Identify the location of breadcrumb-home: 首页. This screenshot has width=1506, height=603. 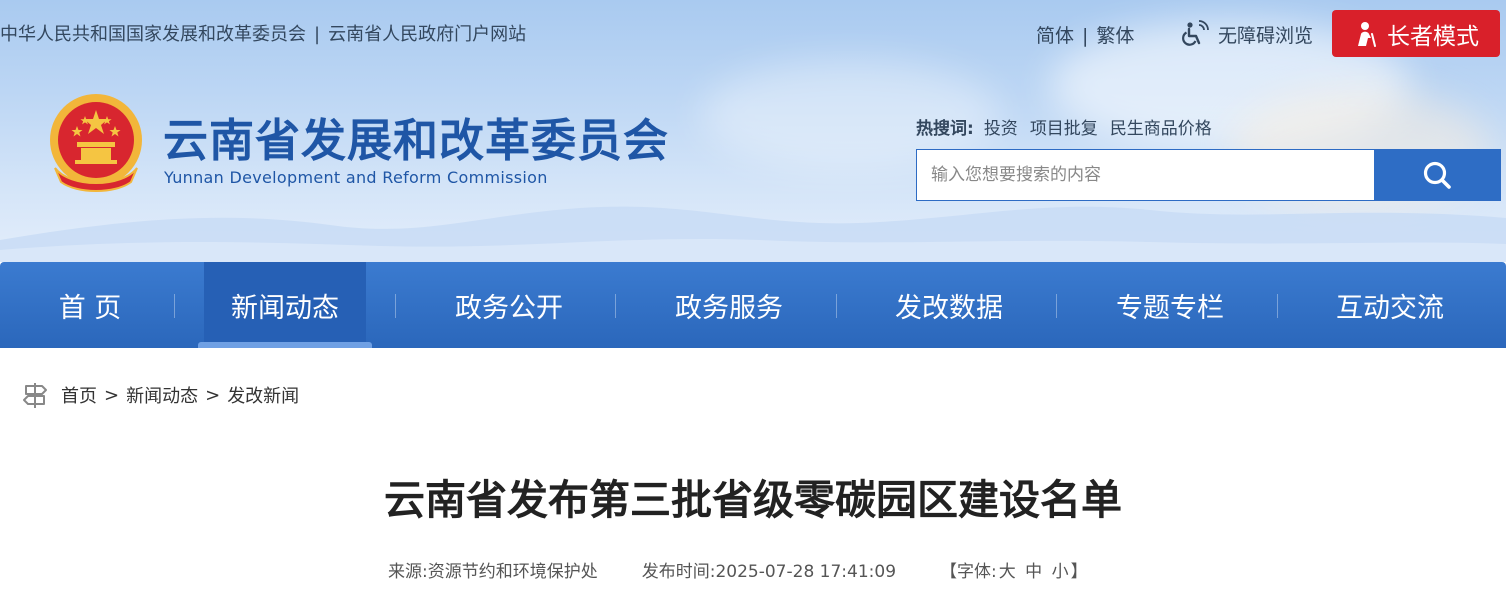
(79, 395).